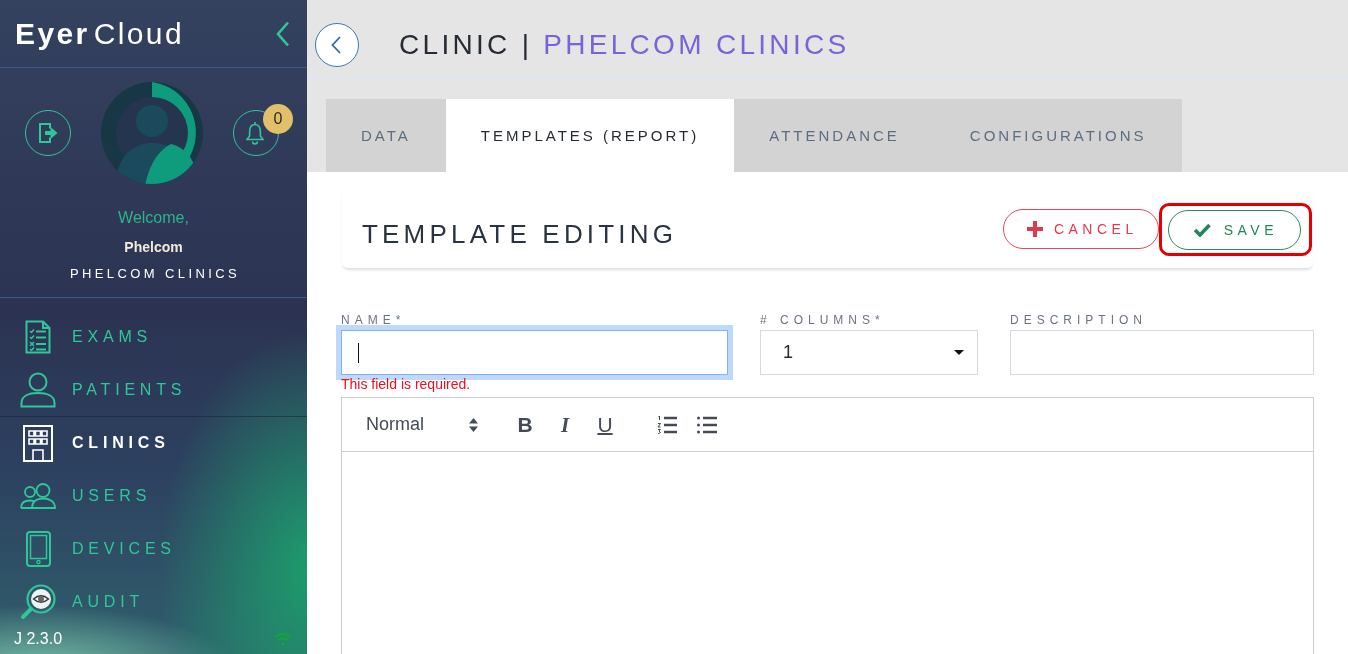 The height and width of the screenshot is (654, 1348). What do you see at coordinates (1034, 229) in the screenshot?
I see `plus-icon` at bounding box center [1034, 229].